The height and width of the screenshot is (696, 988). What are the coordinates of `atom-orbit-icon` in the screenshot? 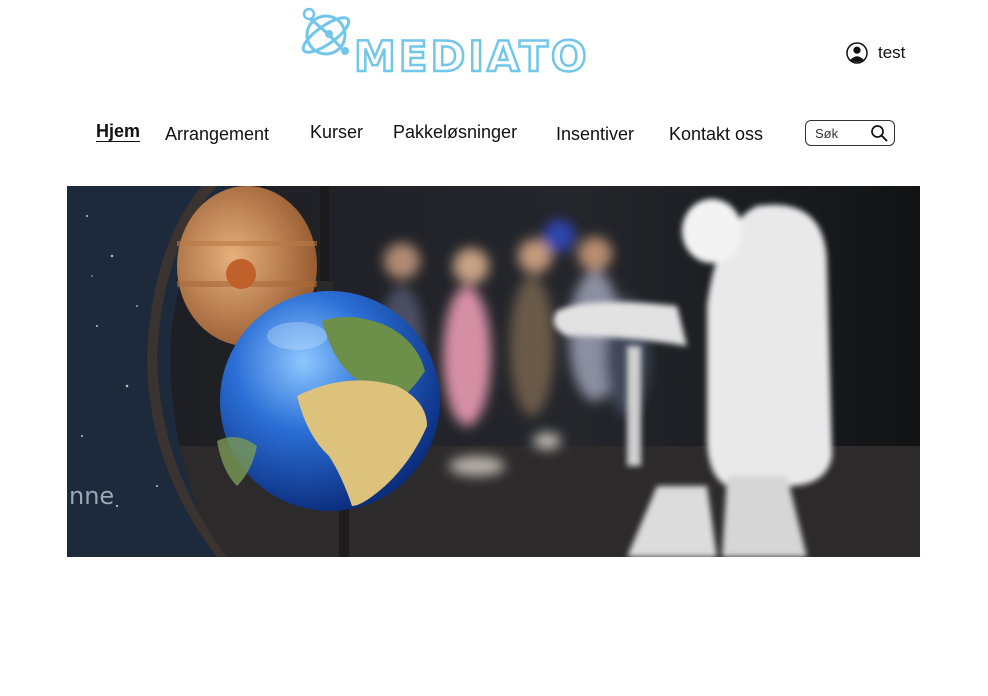 It's located at (326, 31).